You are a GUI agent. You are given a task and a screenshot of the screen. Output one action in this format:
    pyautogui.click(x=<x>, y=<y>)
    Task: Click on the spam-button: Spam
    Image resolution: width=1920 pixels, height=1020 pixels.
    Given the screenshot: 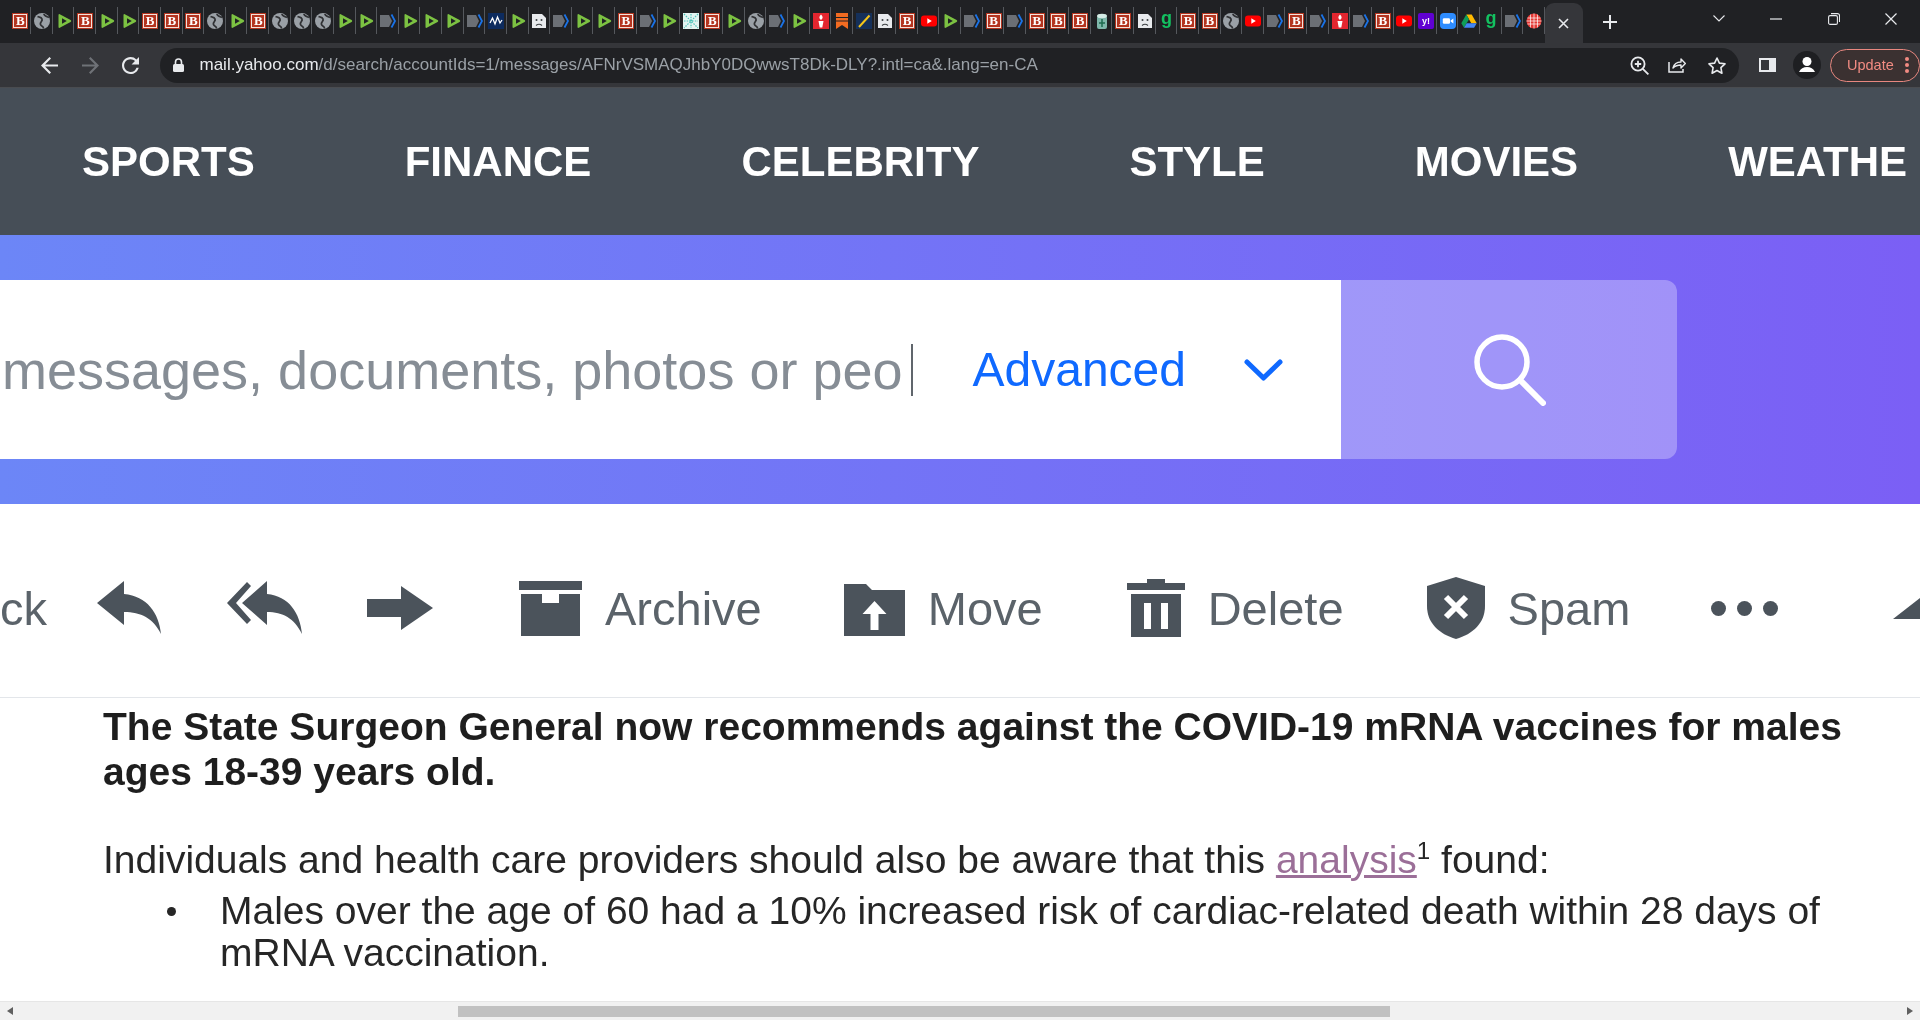 What is the action you would take?
    pyautogui.click(x=1528, y=608)
    